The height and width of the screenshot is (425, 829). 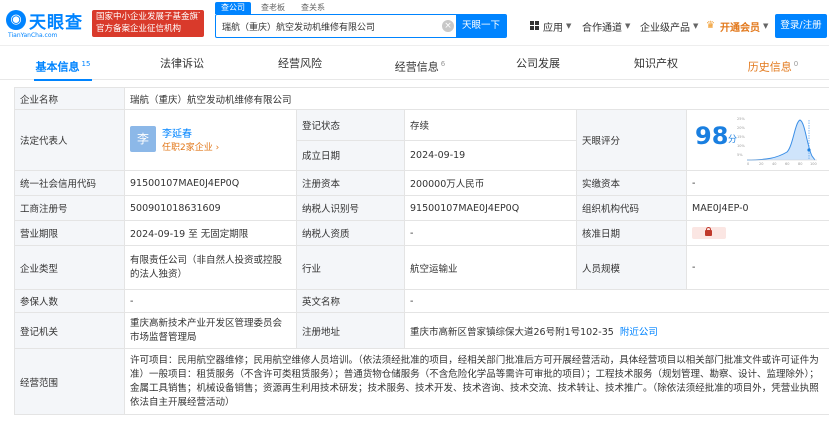 What do you see at coordinates (639, 332) in the screenshot?
I see `nearby-companies-link: 附近公司` at bounding box center [639, 332].